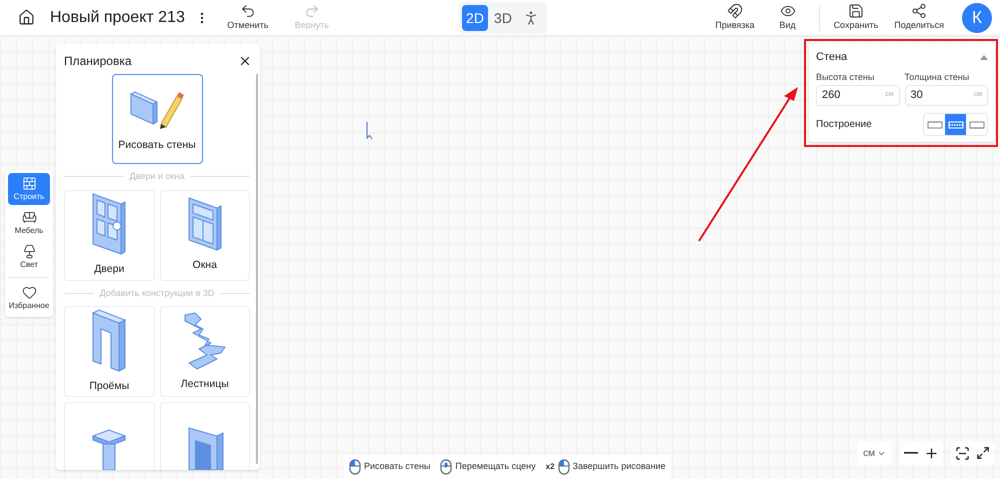 The width and height of the screenshot is (1000, 479). What do you see at coordinates (397, 467) in the screenshot?
I see `hint-text: Рисовать стены` at bounding box center [397, 467].